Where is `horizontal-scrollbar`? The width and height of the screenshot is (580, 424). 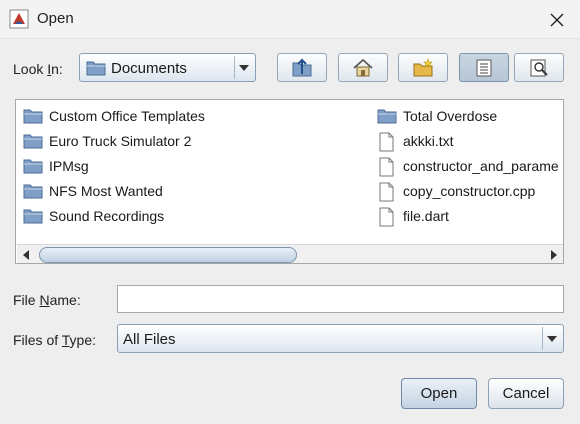
horizontal-scrollbar is located at coordinates (290, 253).